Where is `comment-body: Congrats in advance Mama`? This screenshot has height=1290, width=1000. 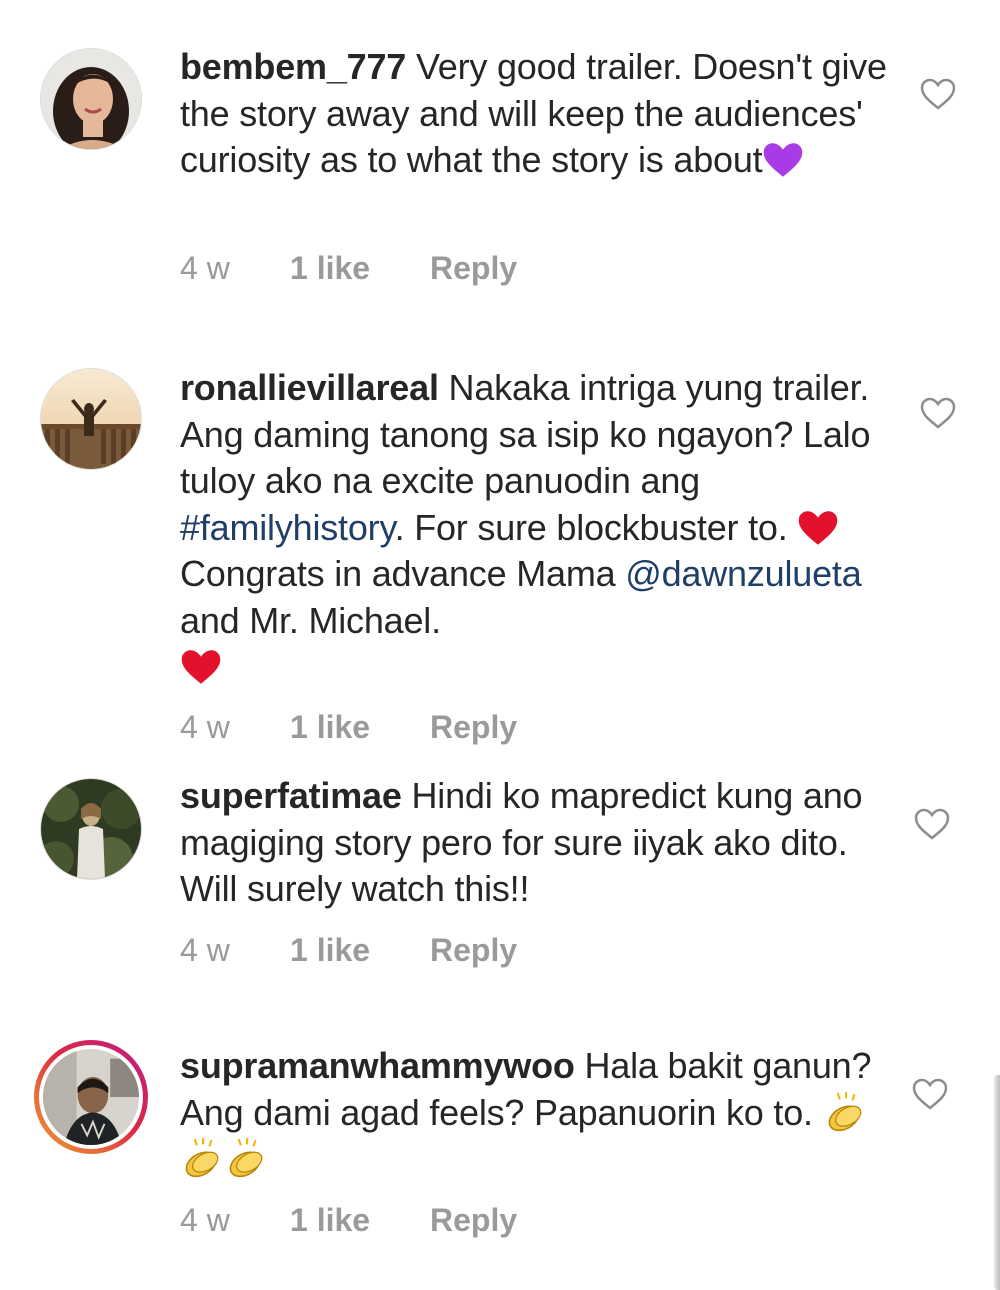
comment-body: Congrats in advance Mama is located at coordinates (403, 573).